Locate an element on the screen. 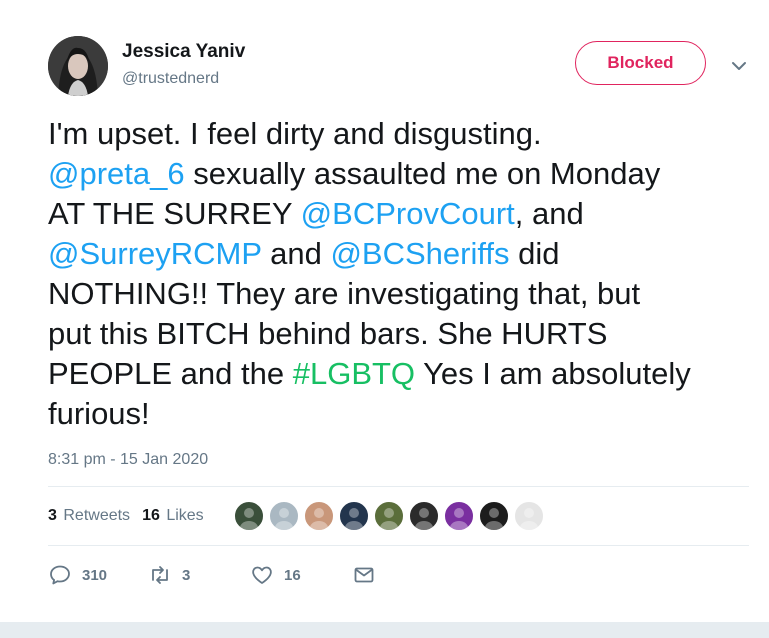 This screenshot has width=769, height=638. likes-stat: 16 Likes is located at coordinates (173, 516).